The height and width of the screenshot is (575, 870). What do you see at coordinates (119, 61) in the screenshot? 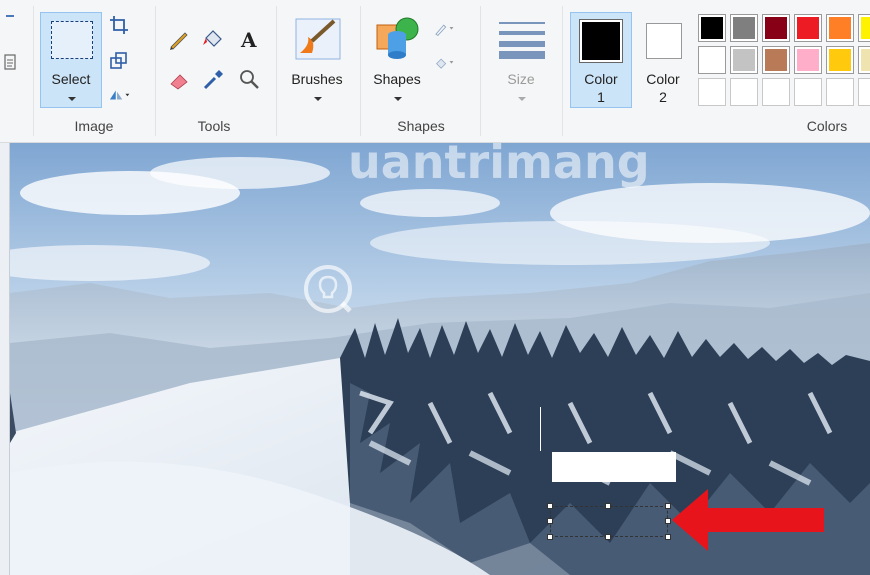
I see `resize-icon` at bounding box center [119, 61].